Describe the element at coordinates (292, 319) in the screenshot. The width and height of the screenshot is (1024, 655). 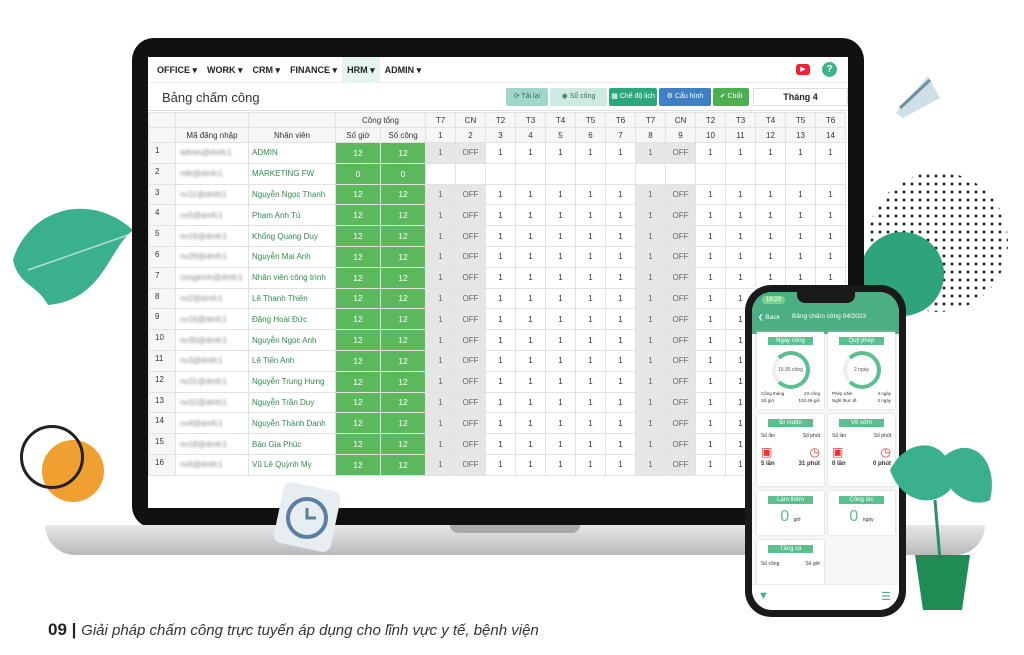
I see `employee-name: Đặng Hoài Đức` at that location.